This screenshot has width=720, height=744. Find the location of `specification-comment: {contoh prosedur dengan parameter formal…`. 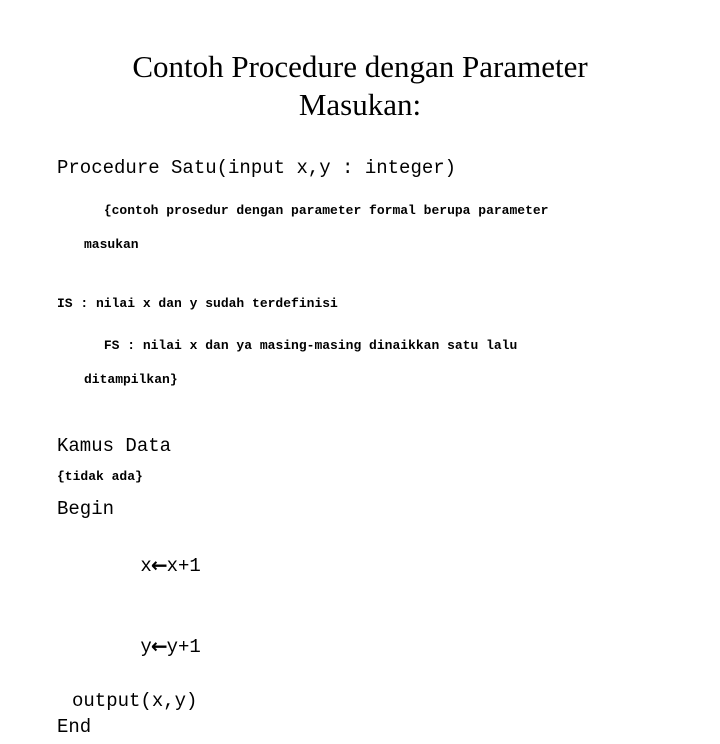

specification-comment: {contoh prosedur dengan parameter formal… is located at coordinates (357, 236).